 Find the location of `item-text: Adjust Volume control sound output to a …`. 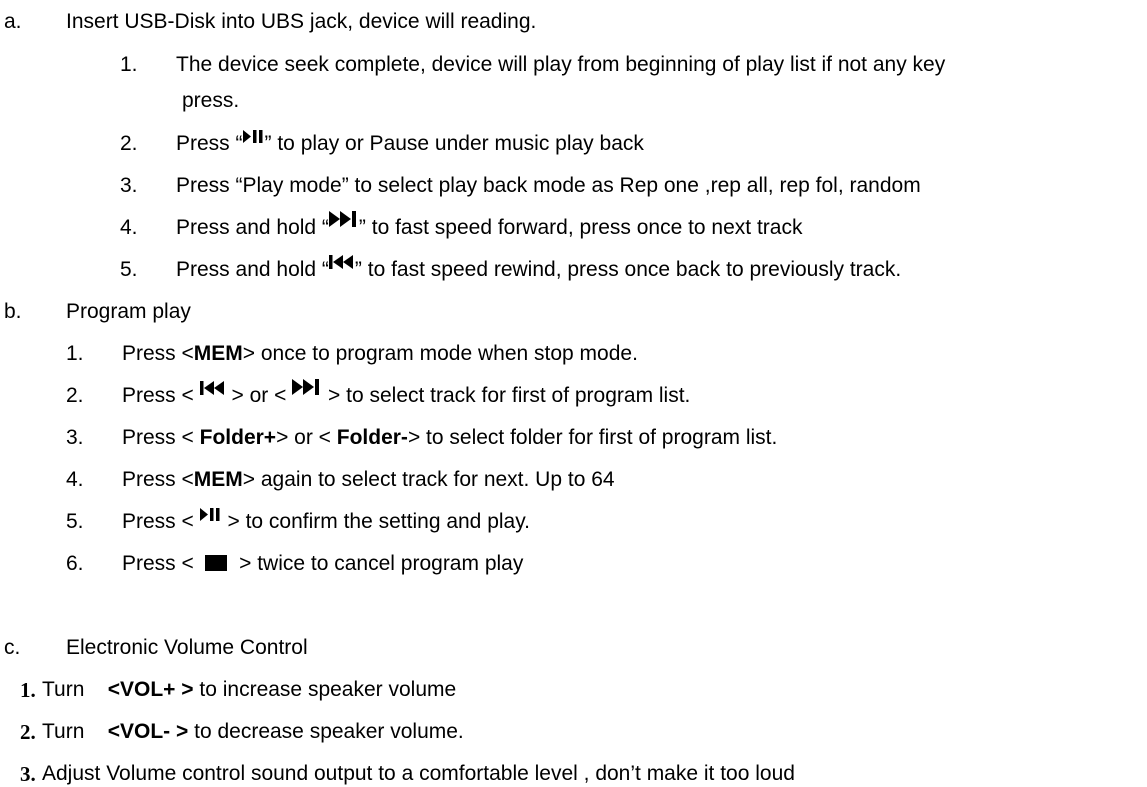

item-text: Adjust Volume control sound output to a … is located at coordinates (418, 773).